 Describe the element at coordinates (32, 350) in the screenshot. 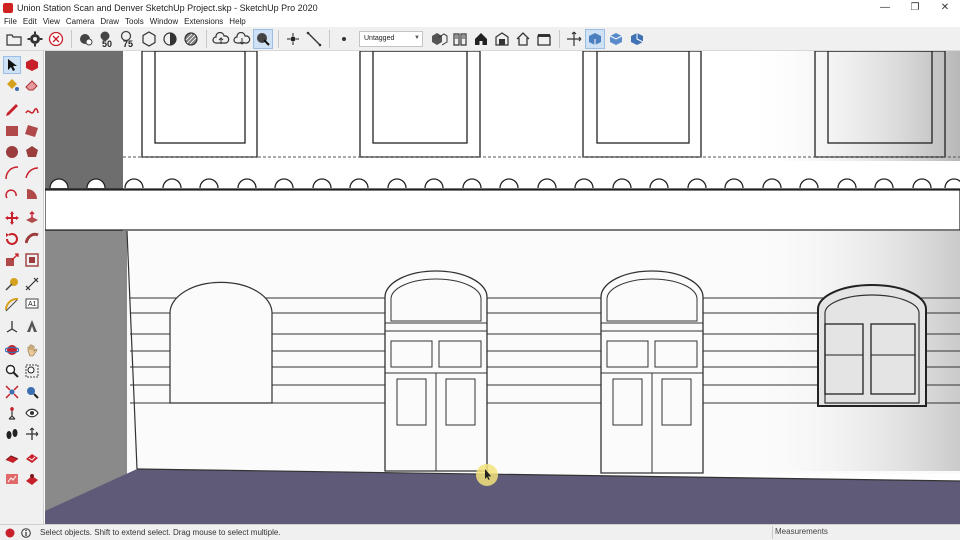

I see `pan-hand-icon` at that location.